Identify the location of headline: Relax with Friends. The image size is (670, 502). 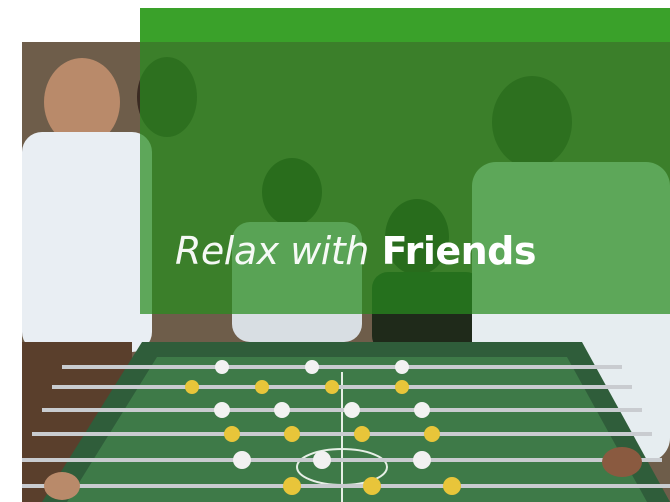
(356, 251).